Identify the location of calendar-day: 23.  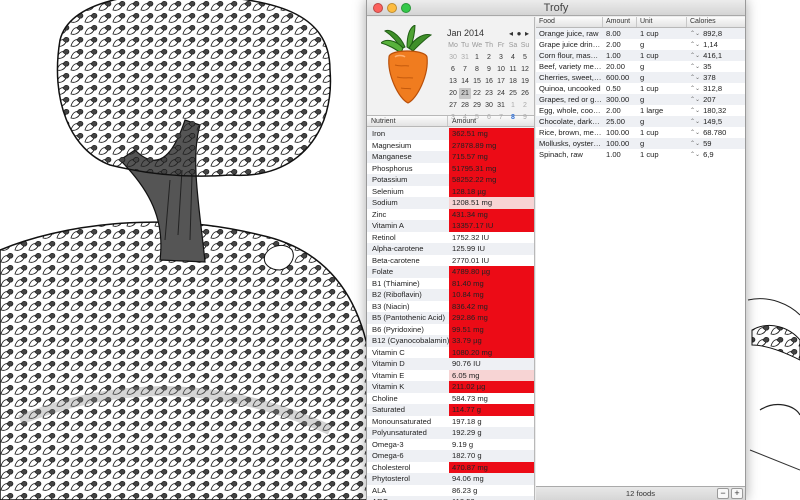
(489, 93).